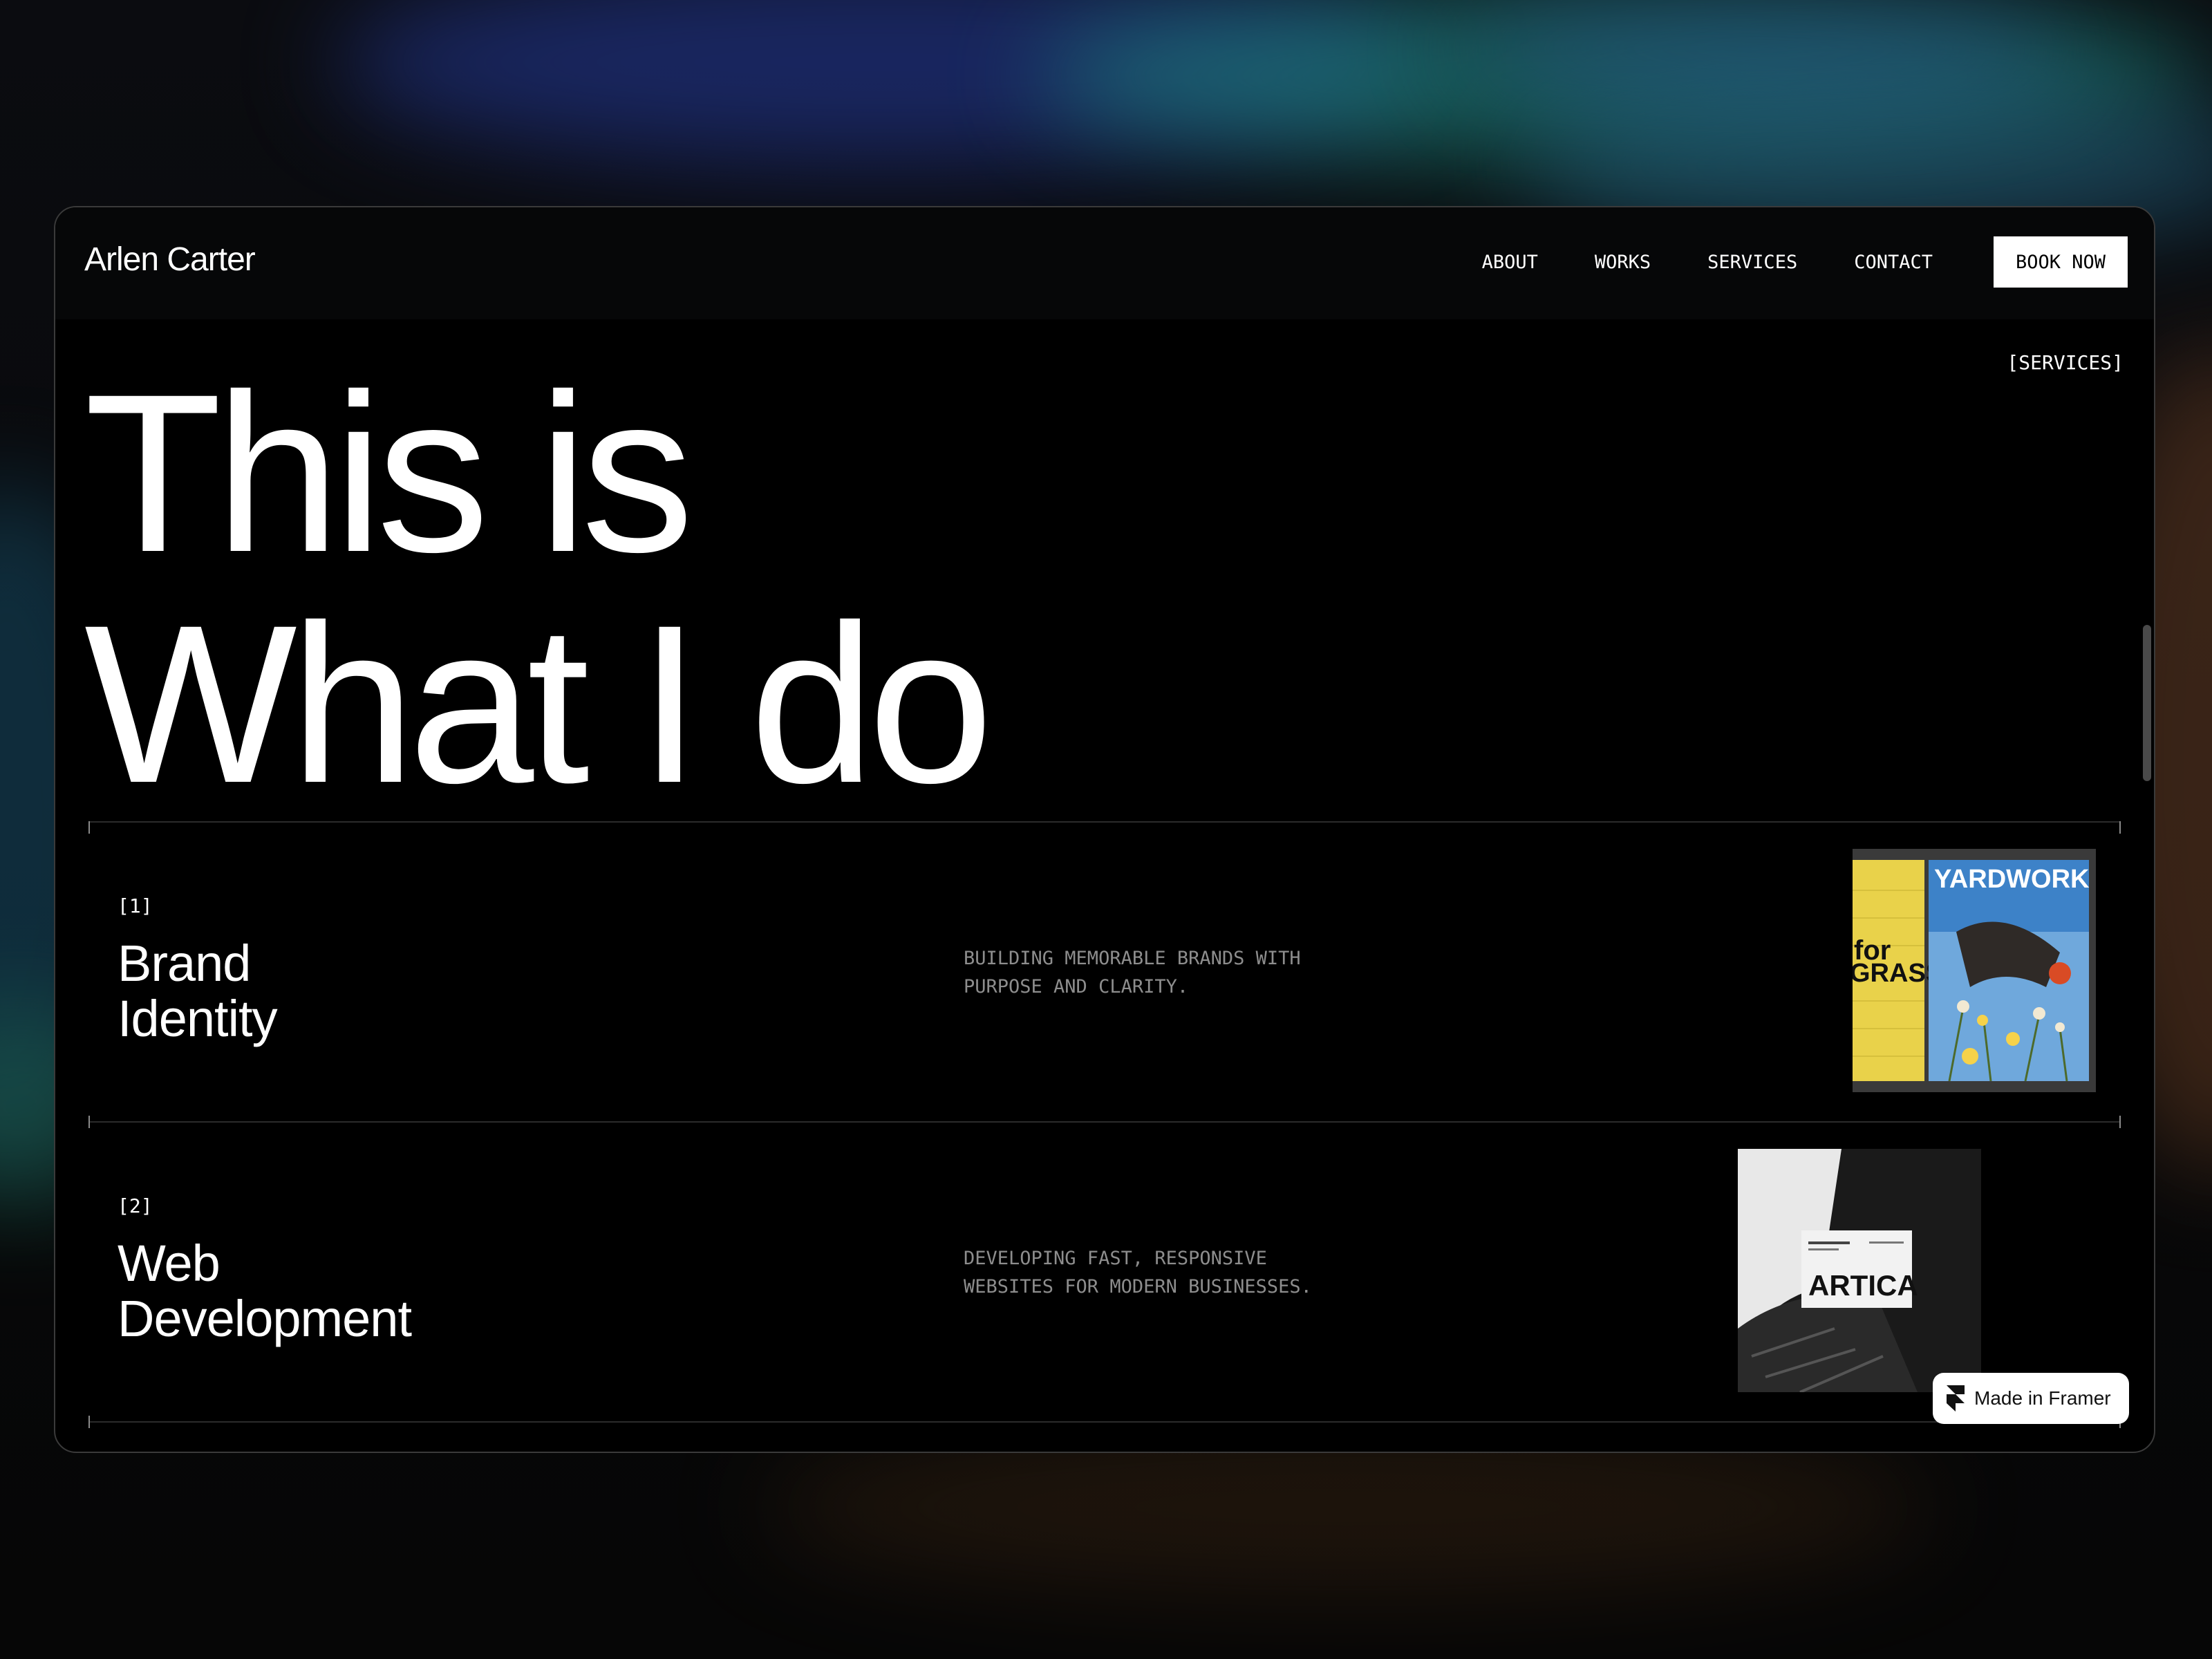 The height and width of the screenshot is (1659, 2212). Describe the element at coordinates (2061, 262) in the screenshot. I see `book-now-button: BOOK NOW` at that location.